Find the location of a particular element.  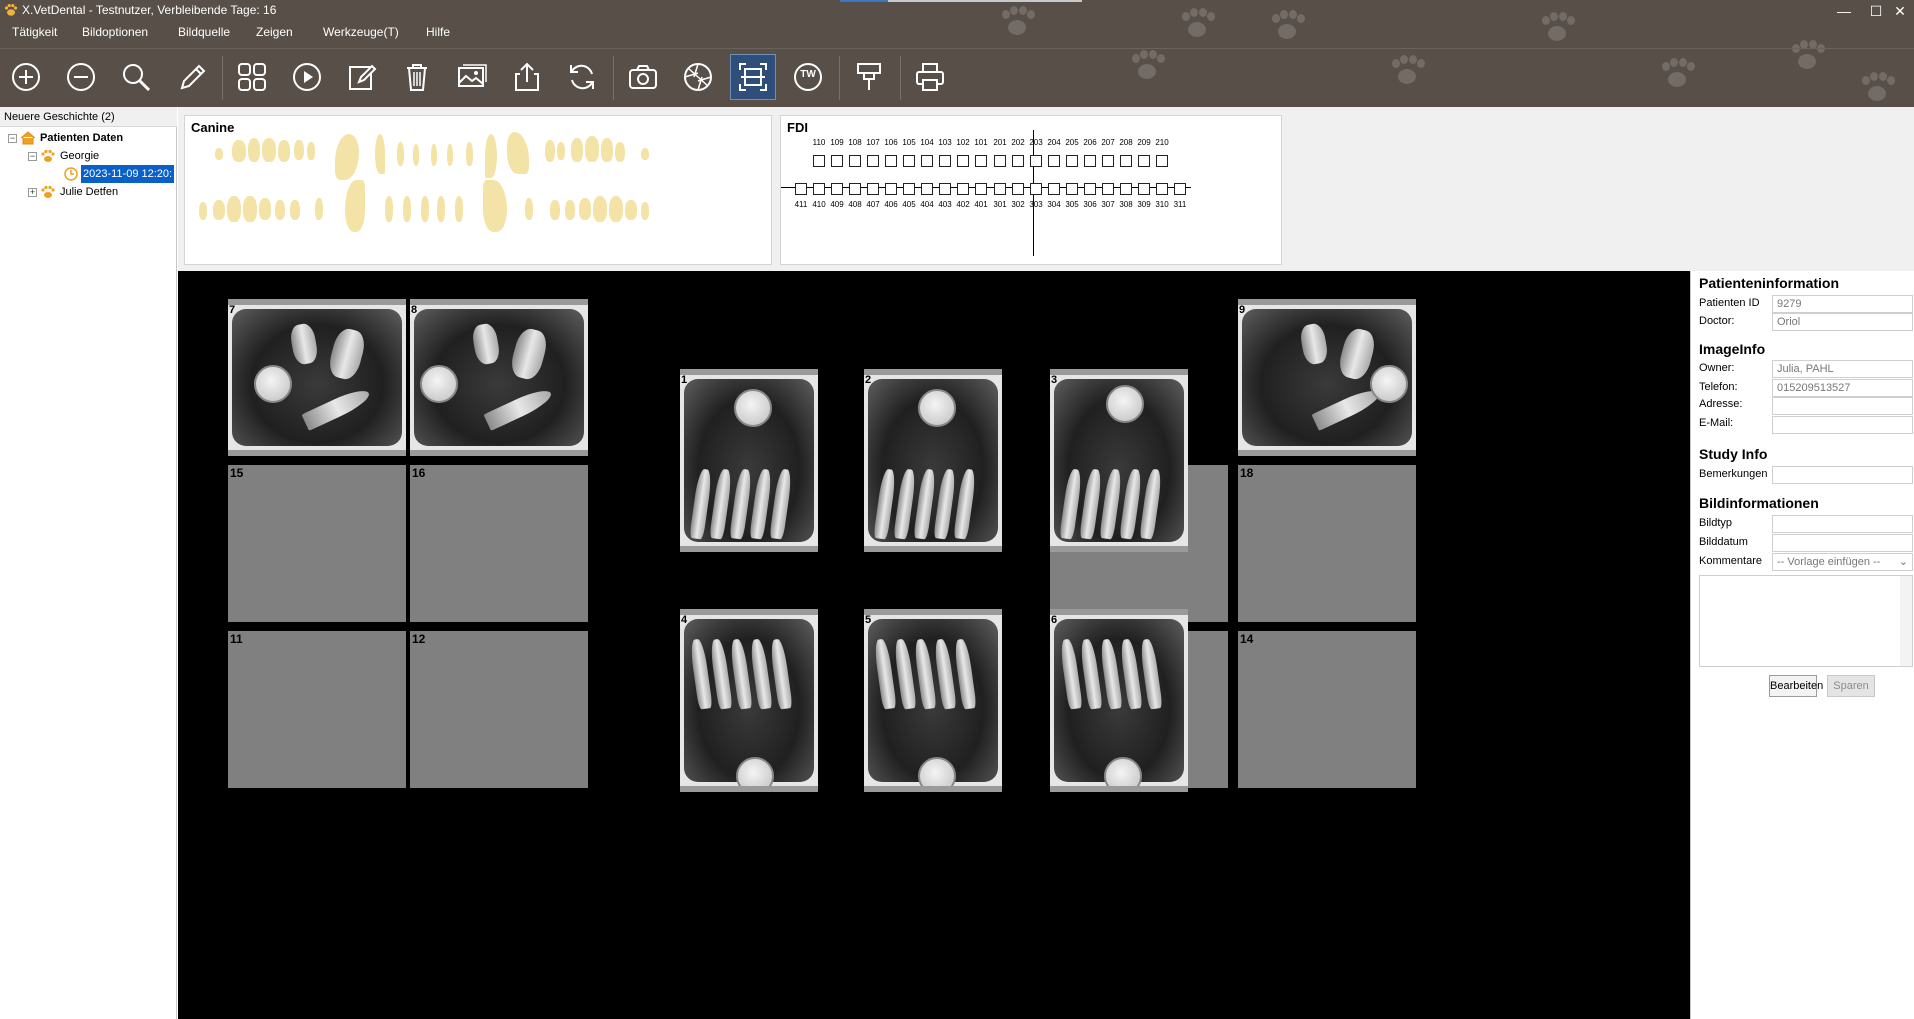

zoom-in-button is located at coordinates (26, 77).